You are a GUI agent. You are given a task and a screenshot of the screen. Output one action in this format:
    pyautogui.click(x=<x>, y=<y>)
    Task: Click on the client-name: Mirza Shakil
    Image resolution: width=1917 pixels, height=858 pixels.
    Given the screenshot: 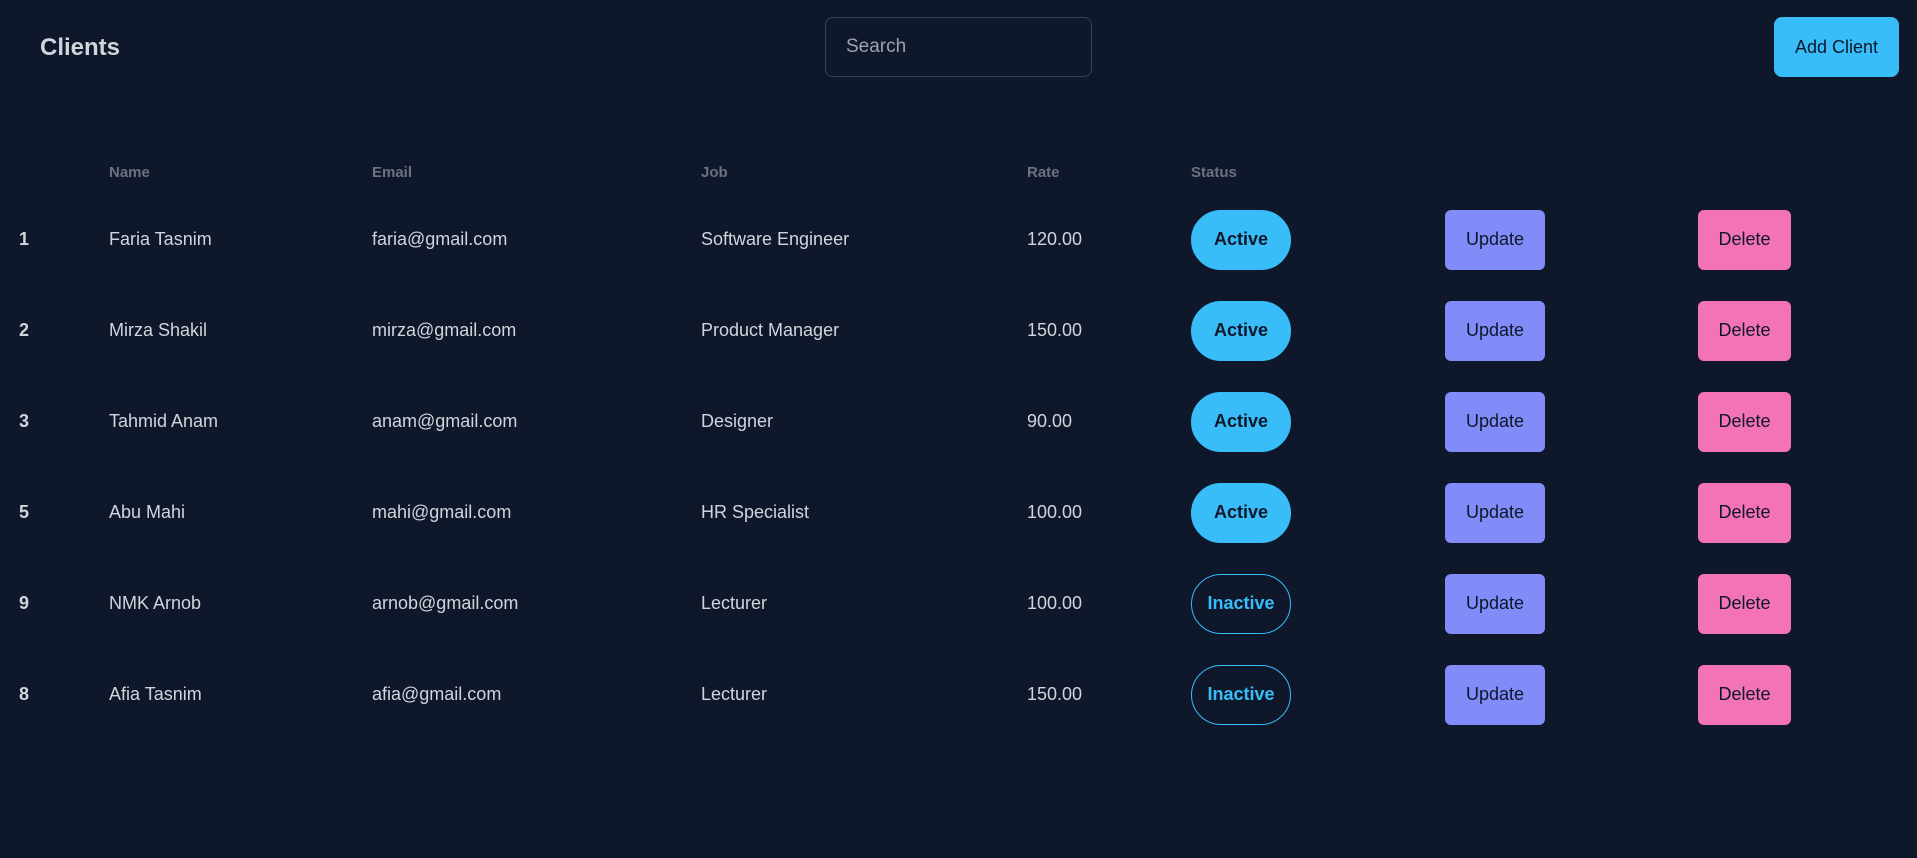 What is the action you would take?
    pyautogui.click(x=158, y=330)
    